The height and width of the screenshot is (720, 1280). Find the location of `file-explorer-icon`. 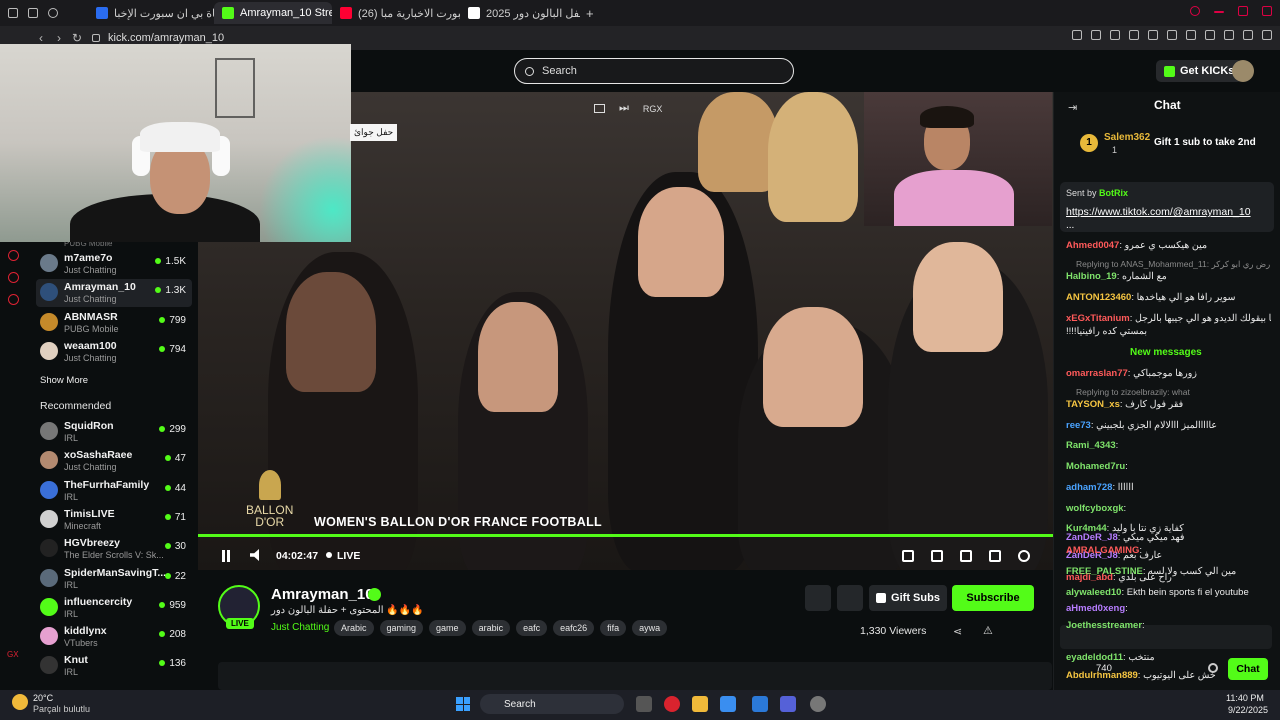

file-explorer-icon is located at coordinates (700, 704).